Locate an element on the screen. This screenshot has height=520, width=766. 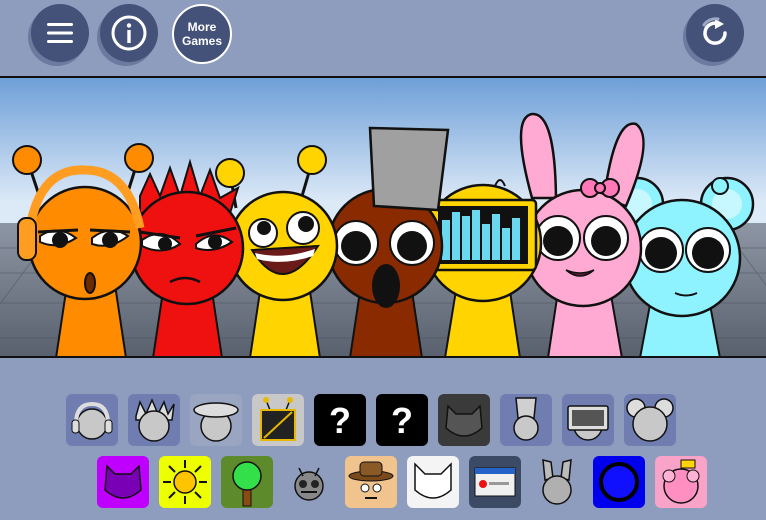
sound-slot-mouse-ears is located at coordinates (650, 420).